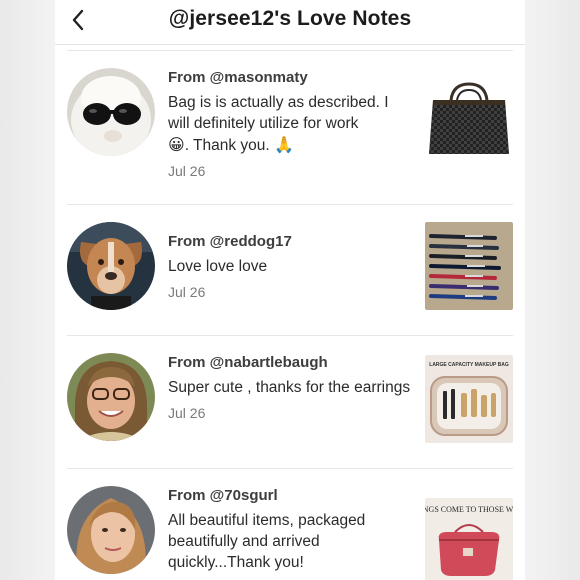  What do you see at coordinates (229, 145) in the screenshot?
I see `note-message-text: . Thank you.` at bounding box center [229, 145].